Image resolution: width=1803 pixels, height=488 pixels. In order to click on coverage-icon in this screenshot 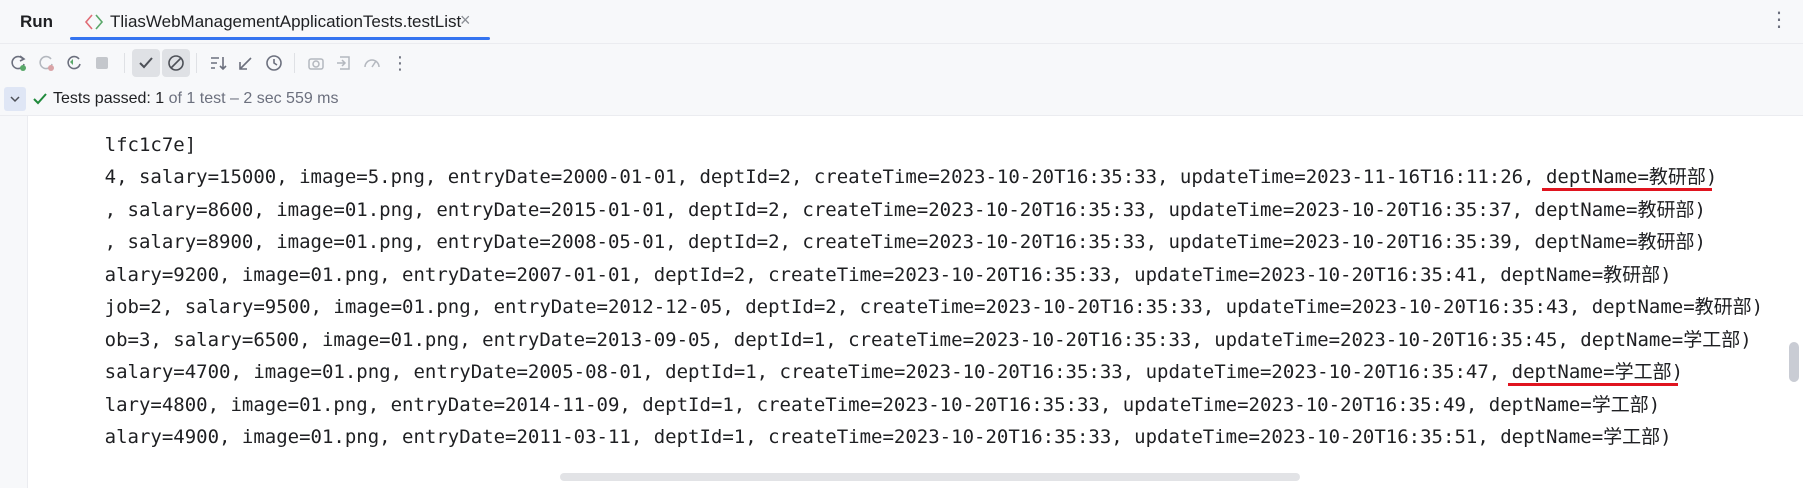, I will do `click(372, 63)`.